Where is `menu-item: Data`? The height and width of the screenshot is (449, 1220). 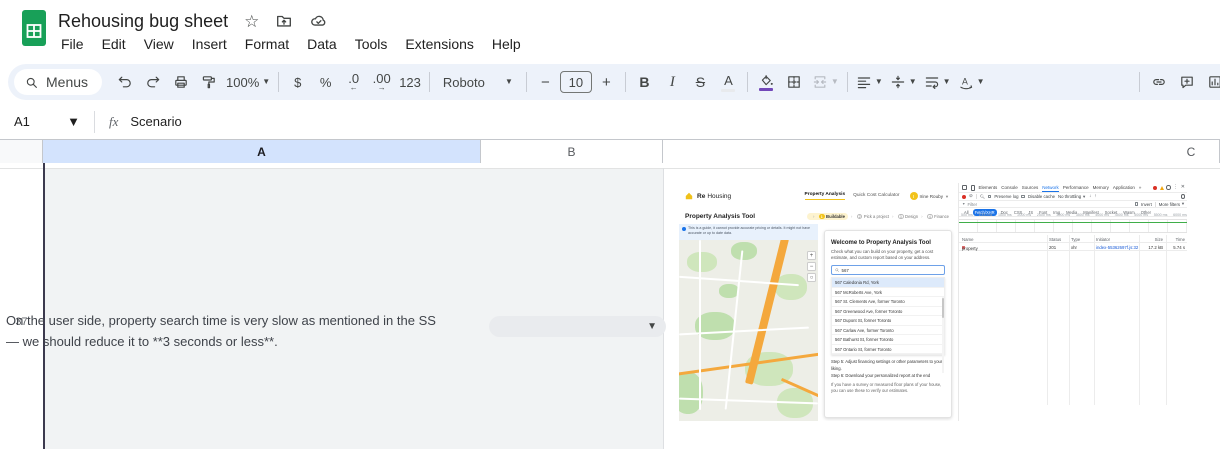
menu-item: Data is located at coordinates (322, 44).